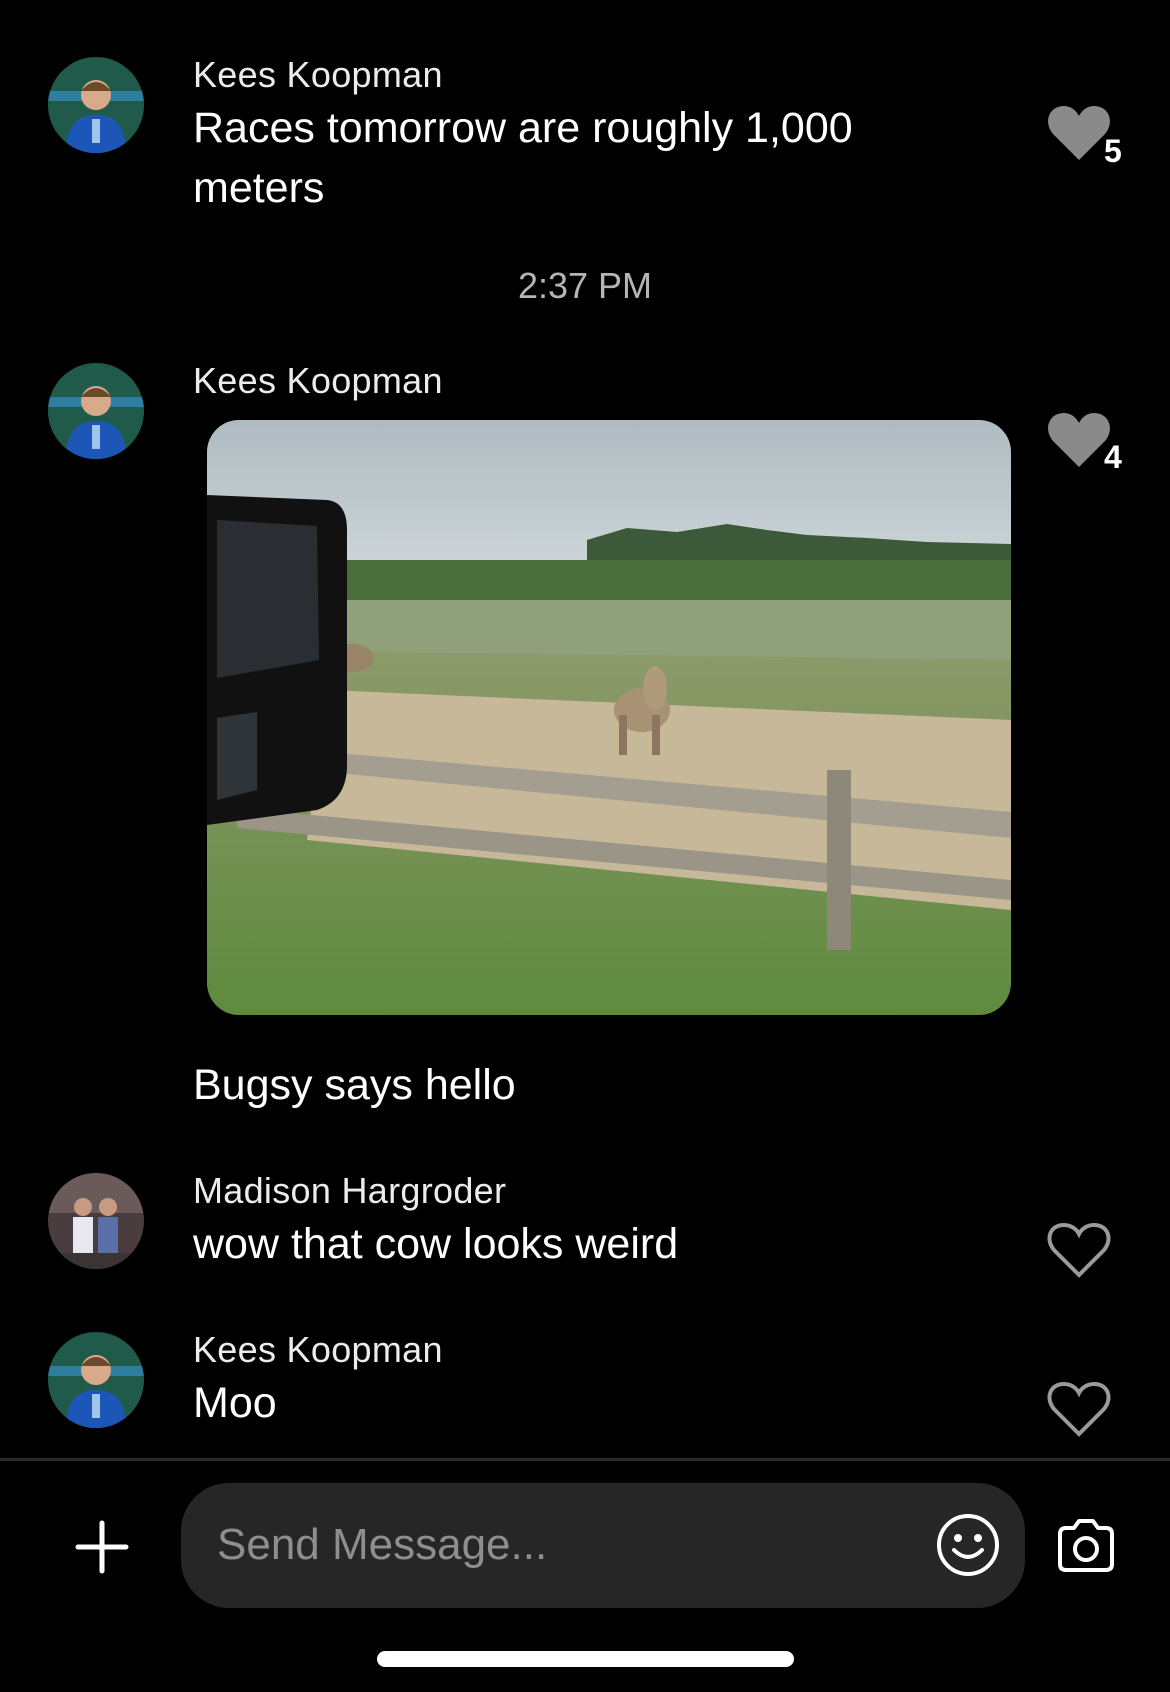 The height and width of the screenshot is (1692, 1170). Describe the element at coordinates (350, 1190) in the screenshot. I see `message-sender: Madison Hargroder` at that location.